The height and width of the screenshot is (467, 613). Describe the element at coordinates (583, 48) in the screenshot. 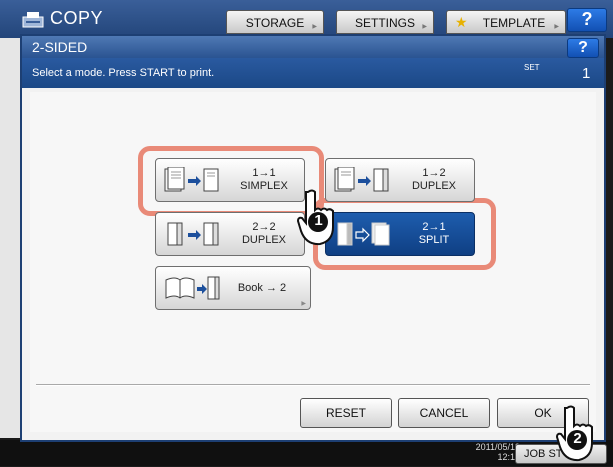

I see `dialog-help-button: ?` at that location.